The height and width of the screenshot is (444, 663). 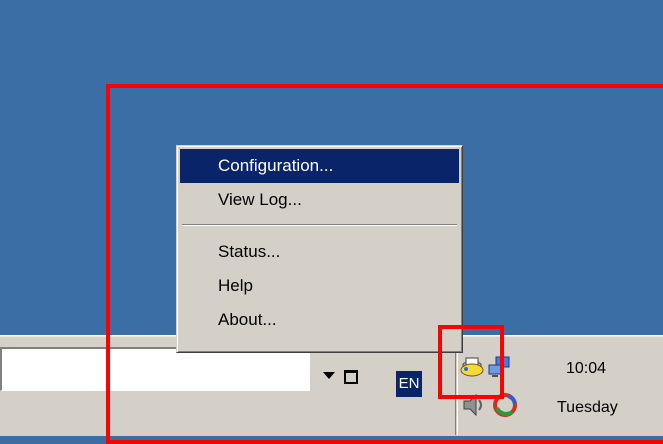 What do you see at coordinates (409, 384) in the screenshot?
I see `language-indicator: EN` at bounding box center [409, 384].